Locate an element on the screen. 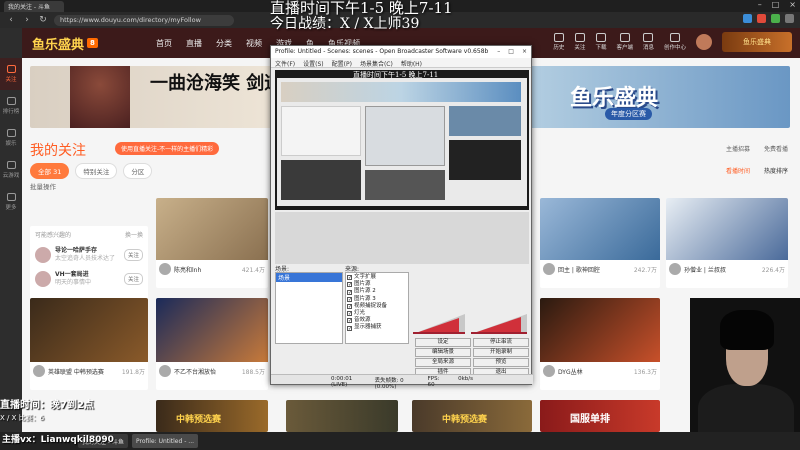  message-button: 消息 is located at coordinates (648, 42).